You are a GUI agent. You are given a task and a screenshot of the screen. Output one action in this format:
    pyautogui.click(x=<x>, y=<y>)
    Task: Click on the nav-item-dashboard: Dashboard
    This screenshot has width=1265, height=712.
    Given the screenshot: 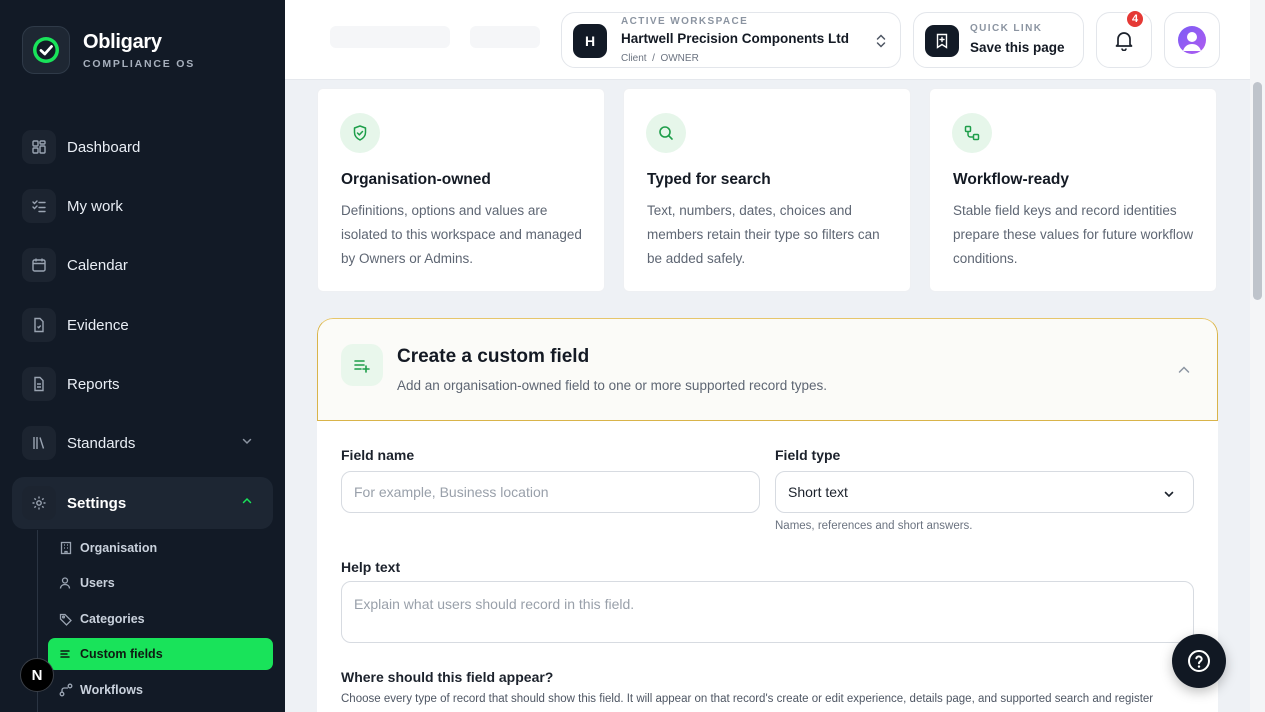 What is the action you would take?
    pyautogui.click(x=142, y=147)
    